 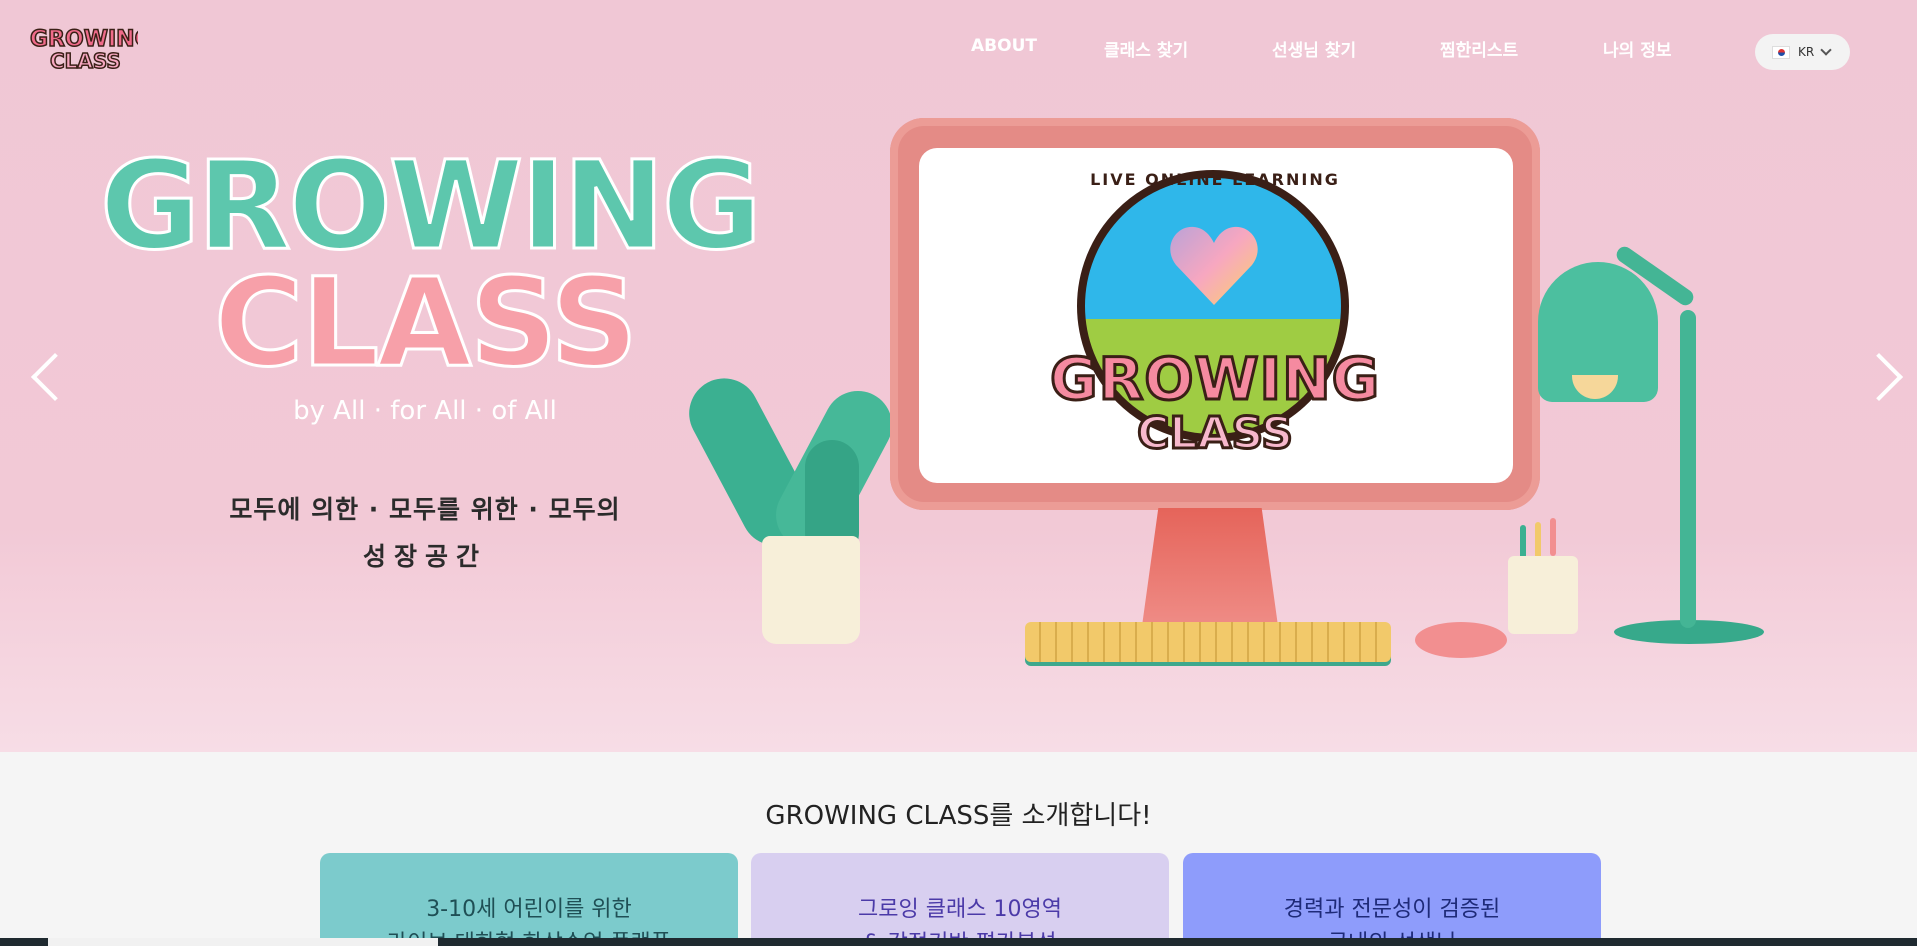 I want to click on language-selector: KR, so click(x=1802, y=52).